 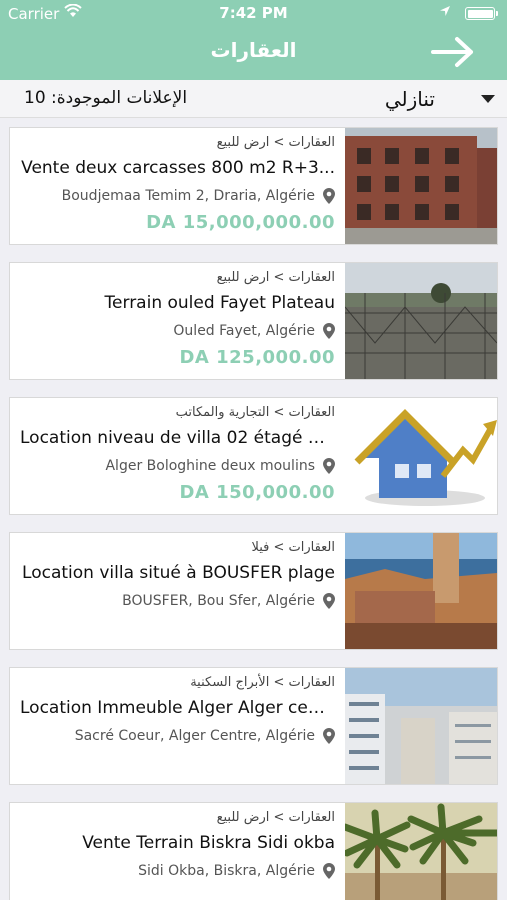 What do you see at coordinates (257, 357) in the screenshot?
I see `listing-price: DA 125,000.00` at bounding box center [257, 357].